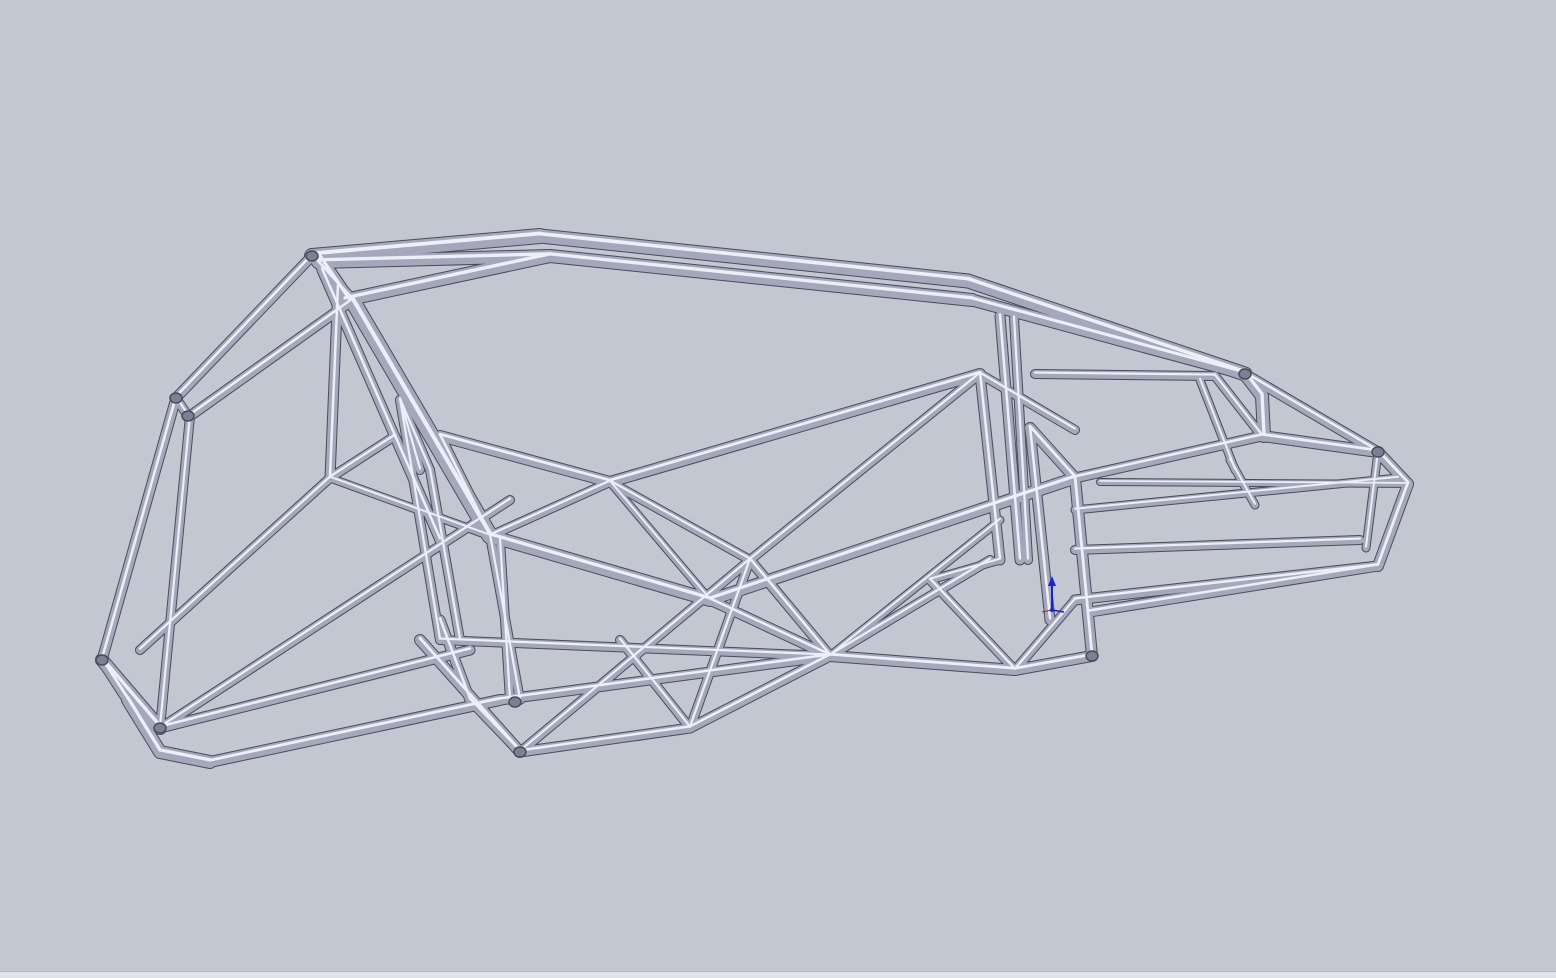  Describe the element at coordinates (778, 974) in the screenshot. I see `viewport-bottom-edge` at that location.